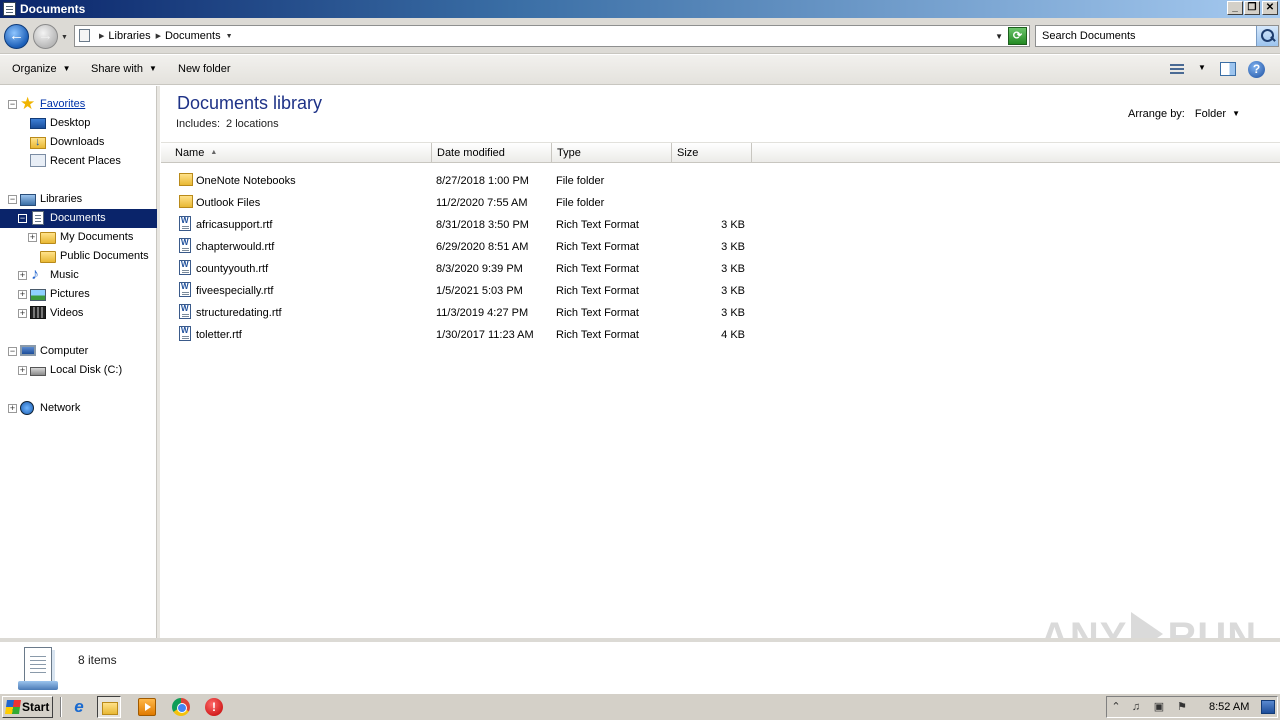 This screenshot has height=720, width=1280. Describe the element at coordinates (41, 69) in the screenshot. I see `organize-button: Organize ▼` at that location.